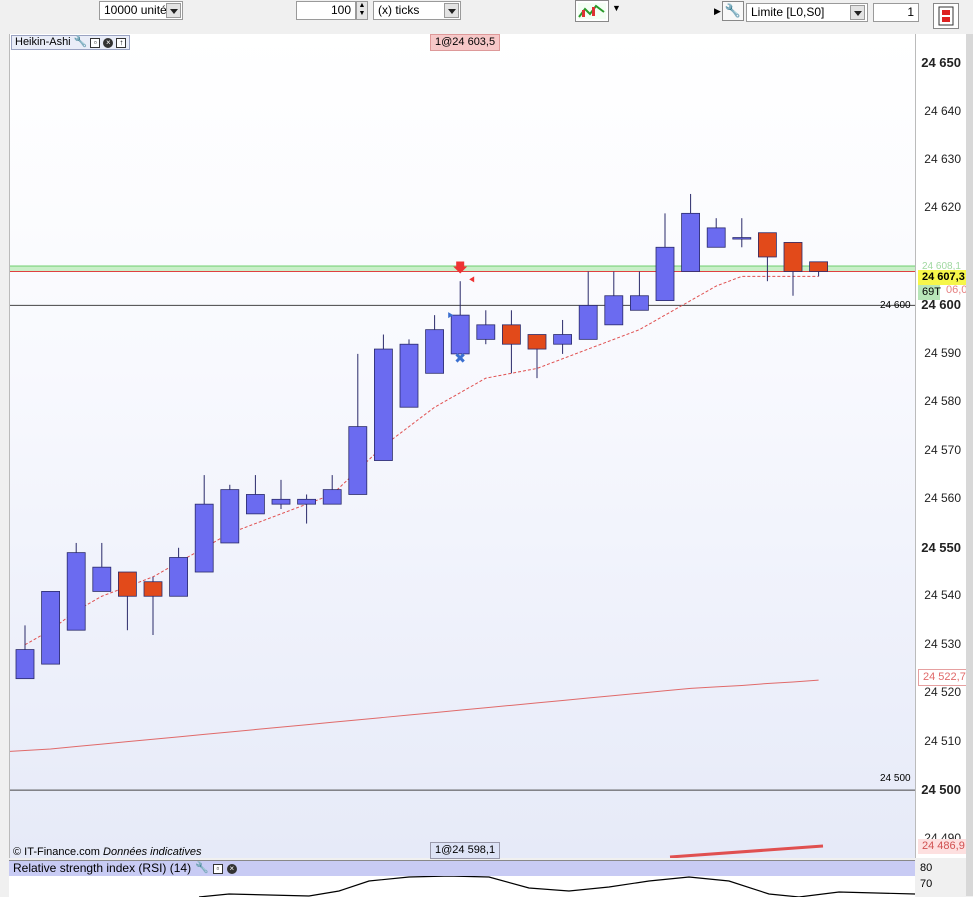 The width and height of the screenshot is (973, 897). Describe the element at coordinates (946, 16) in the screenshot. I see `close-position-icon` at that location.